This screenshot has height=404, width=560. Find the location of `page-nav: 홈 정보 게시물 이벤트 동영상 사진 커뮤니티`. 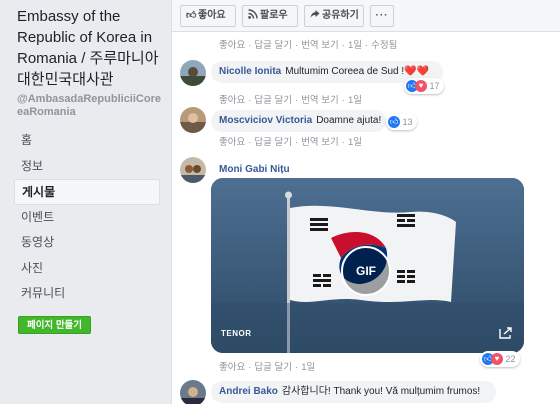

page-nav: 홈 정보 게시물 이벤트 동영상 사진 커뮤니티 is located at coordinates (87, 217).